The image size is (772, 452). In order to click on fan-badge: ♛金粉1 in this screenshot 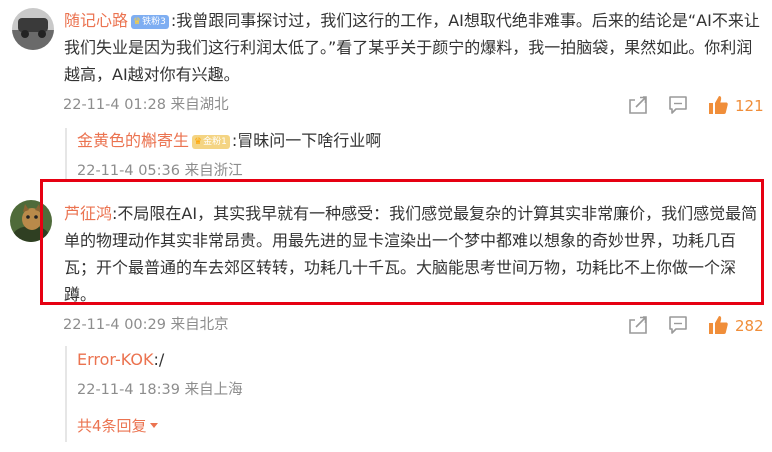, I will do `click(211, 142)`.